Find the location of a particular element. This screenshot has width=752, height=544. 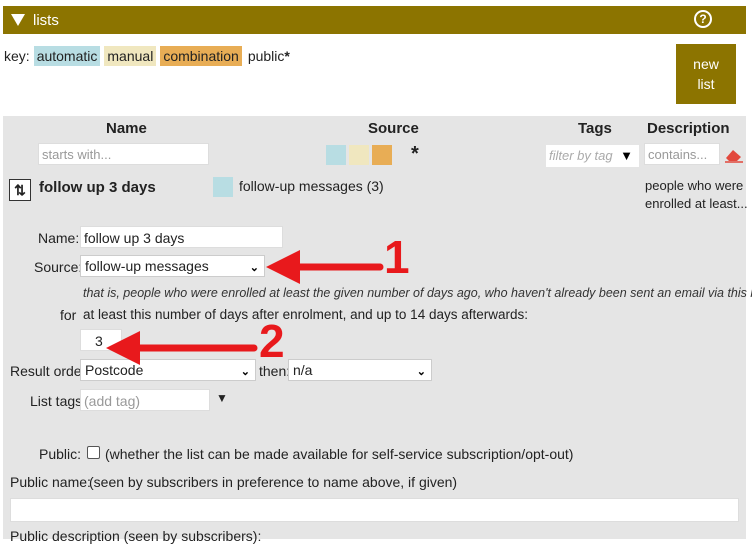

column-header-description: Description is located at coordinates (688, 128).